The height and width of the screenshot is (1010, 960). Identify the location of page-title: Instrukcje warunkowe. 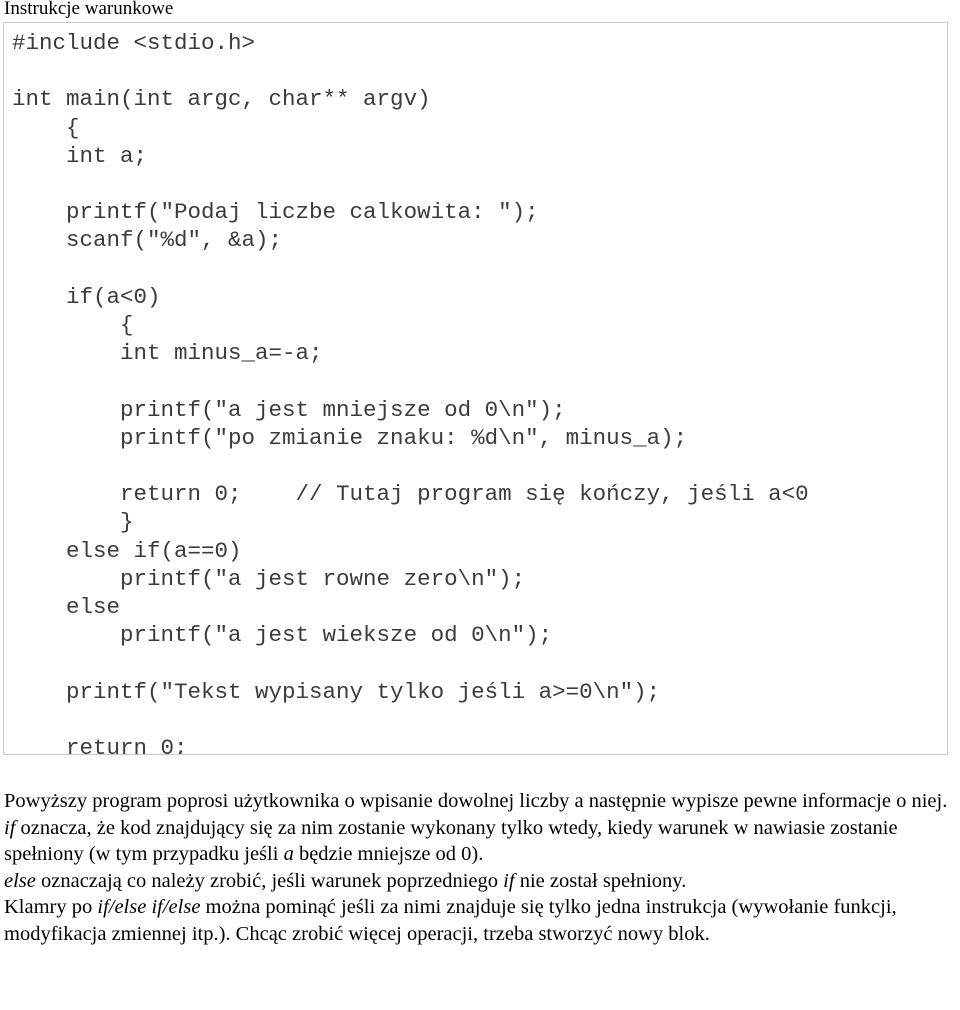
(89, 9).